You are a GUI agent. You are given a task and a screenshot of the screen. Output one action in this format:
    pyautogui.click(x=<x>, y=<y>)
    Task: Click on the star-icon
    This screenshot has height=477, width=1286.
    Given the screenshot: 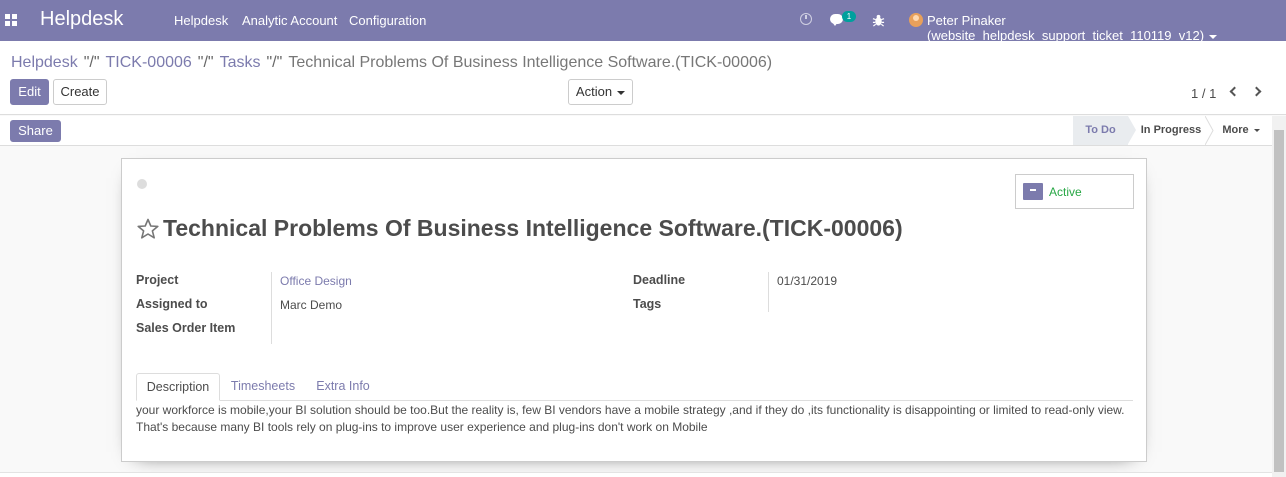 What is the action you would take?
    pyautogui.click(x=148, y=229)
    